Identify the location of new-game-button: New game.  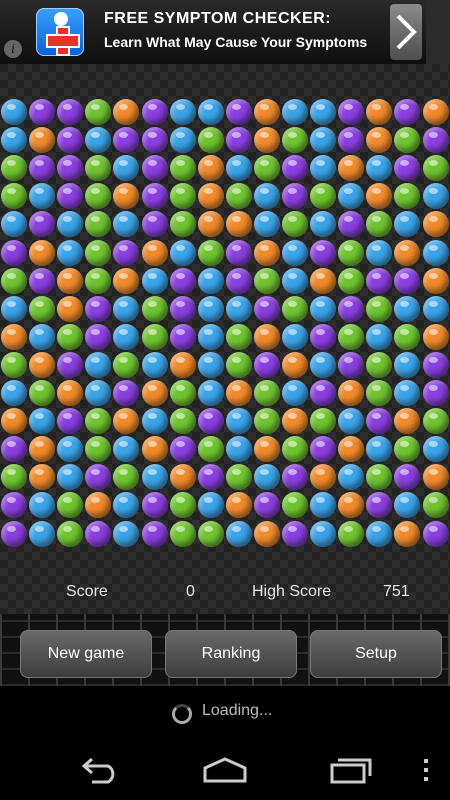
(86, 654).